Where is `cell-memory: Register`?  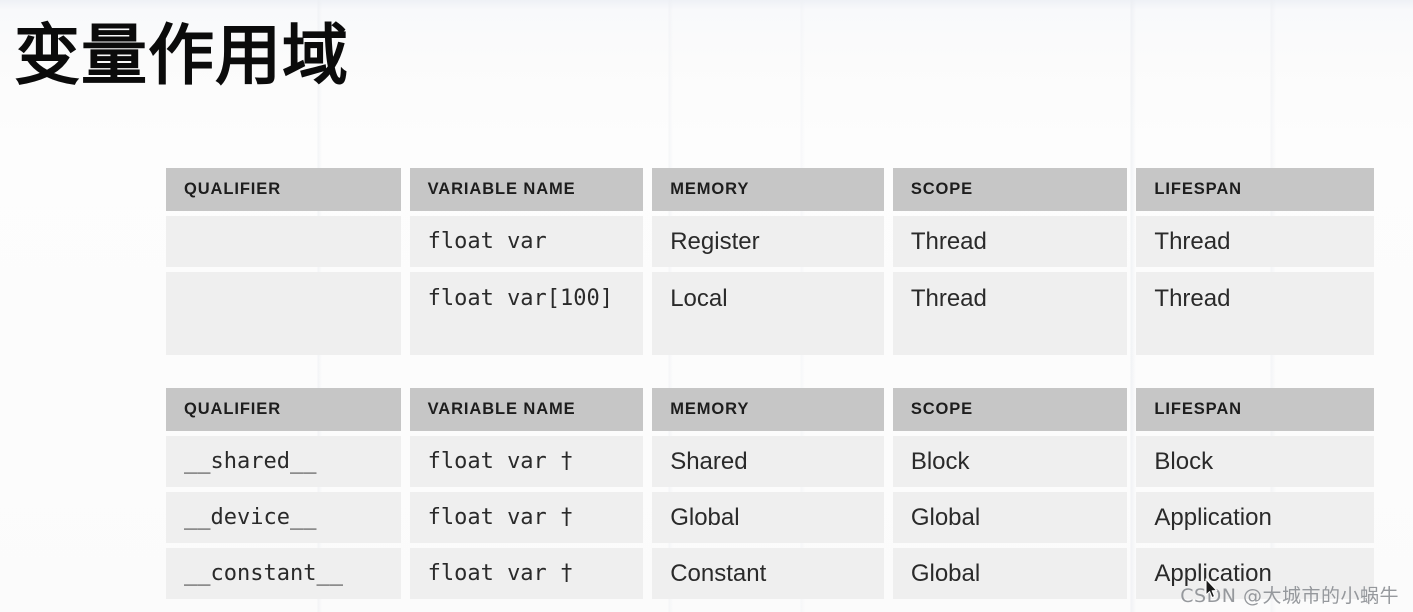
cell-memory: Register is located at coordinates (768, 241).